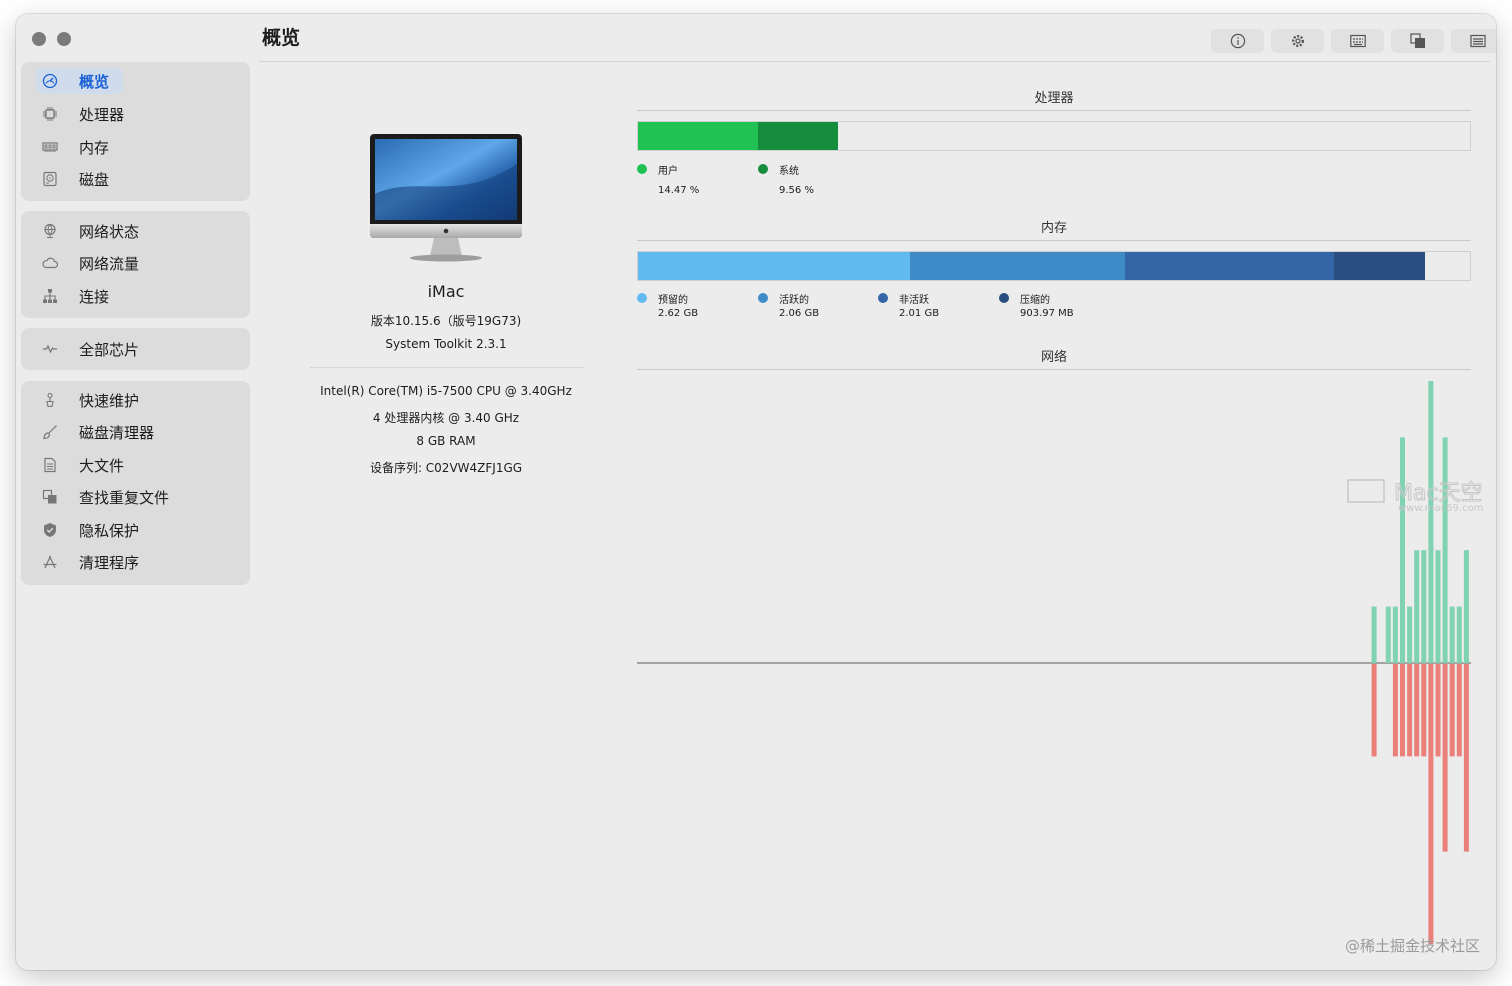 The height and width of the screenshot is (986, 1512). What do you see at coordinates (50, 530) in the screenshot?
I see `shield-icon` at bounding box center [50, 530].